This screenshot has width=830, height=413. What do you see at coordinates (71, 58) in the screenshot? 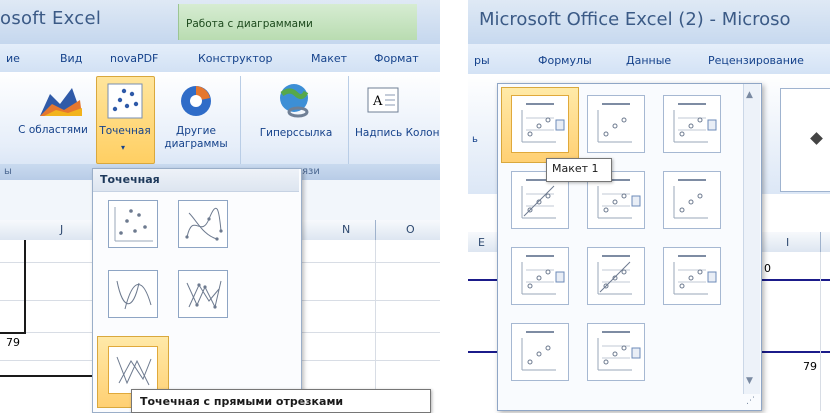
I see `tab-view: Вид` at bounding box center [71, 58].